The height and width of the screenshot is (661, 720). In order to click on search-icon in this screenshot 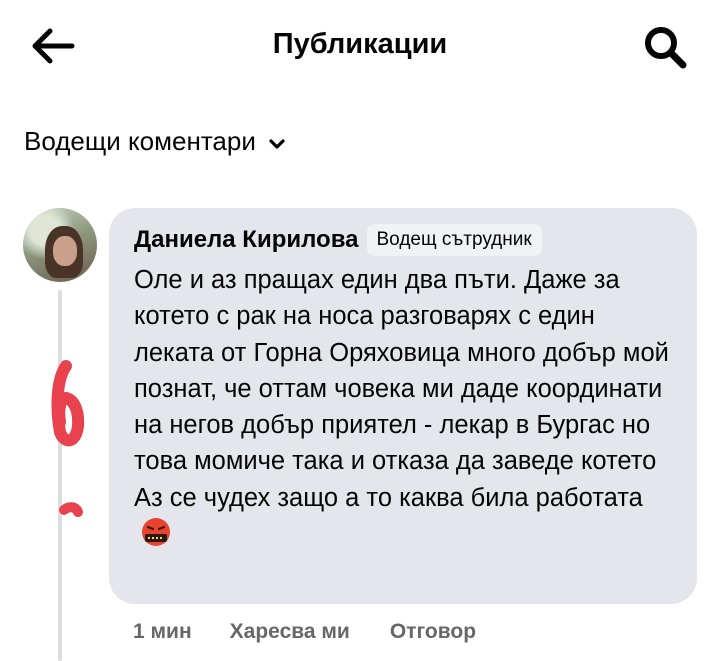, I will do `click(666, 48)`.